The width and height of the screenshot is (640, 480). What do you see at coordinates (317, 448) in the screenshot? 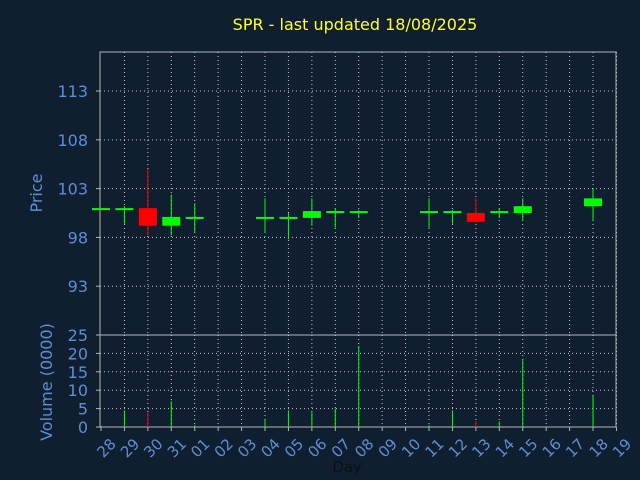
I see `x-tick-label: 06` at bounding box center [317, 448].